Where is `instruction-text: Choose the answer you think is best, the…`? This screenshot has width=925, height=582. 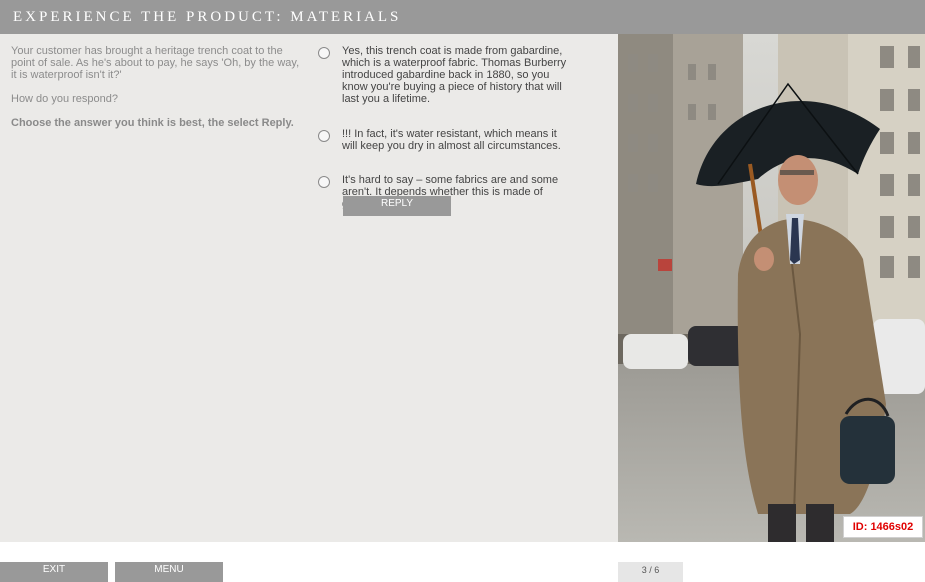 instruction-text: Choose the answer you think is best, the… is located at coordinates (152, 123).